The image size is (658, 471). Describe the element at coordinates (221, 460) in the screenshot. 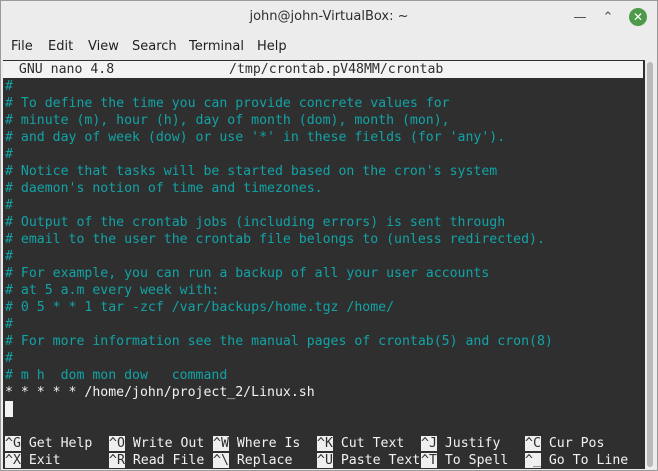

I see `shortcut-key: ^\` at that location.